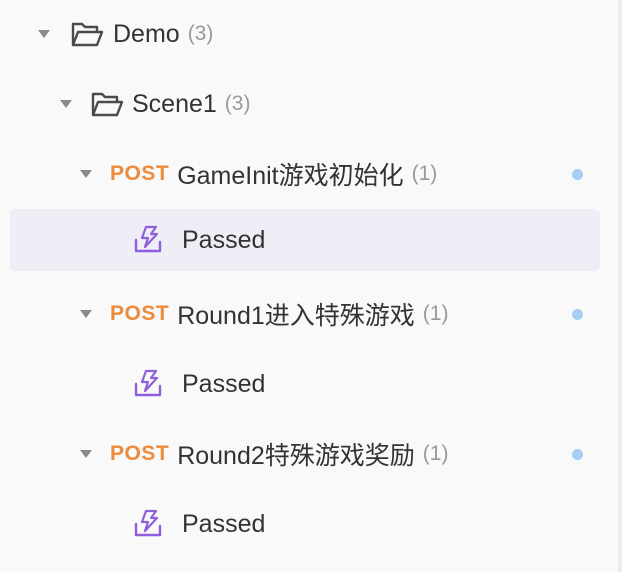 Image resolution: width=622 pixels, height=572 pixels. I want to click on subfolder-label: Scene1, so click(174, 103).